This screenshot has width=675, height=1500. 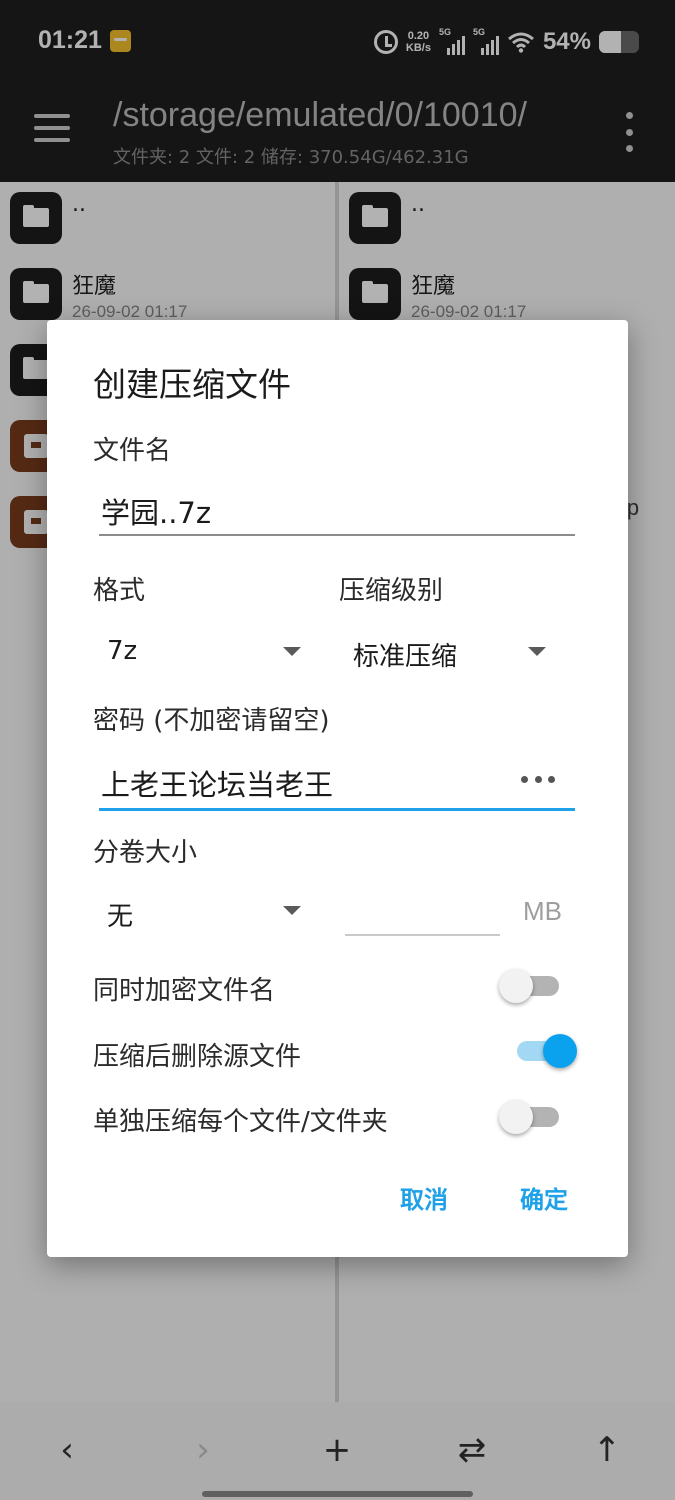 What do you see at coordinates (531, 1116) in the screenshot?
I see `compress-individually-toggle` at bounding box center [531, 1116].